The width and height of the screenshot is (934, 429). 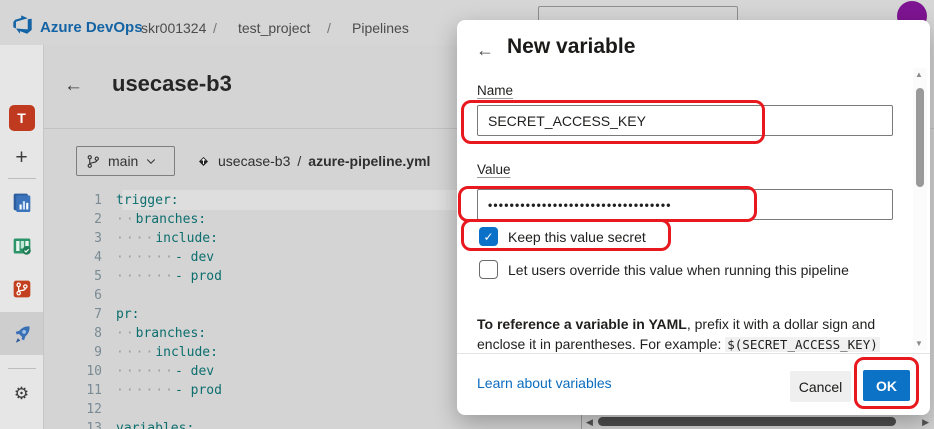 What do you see at coordinates (150, 219) in the screenshot?
I see `code-line: 2 ·· branches:` at bounding box center [150, 219].